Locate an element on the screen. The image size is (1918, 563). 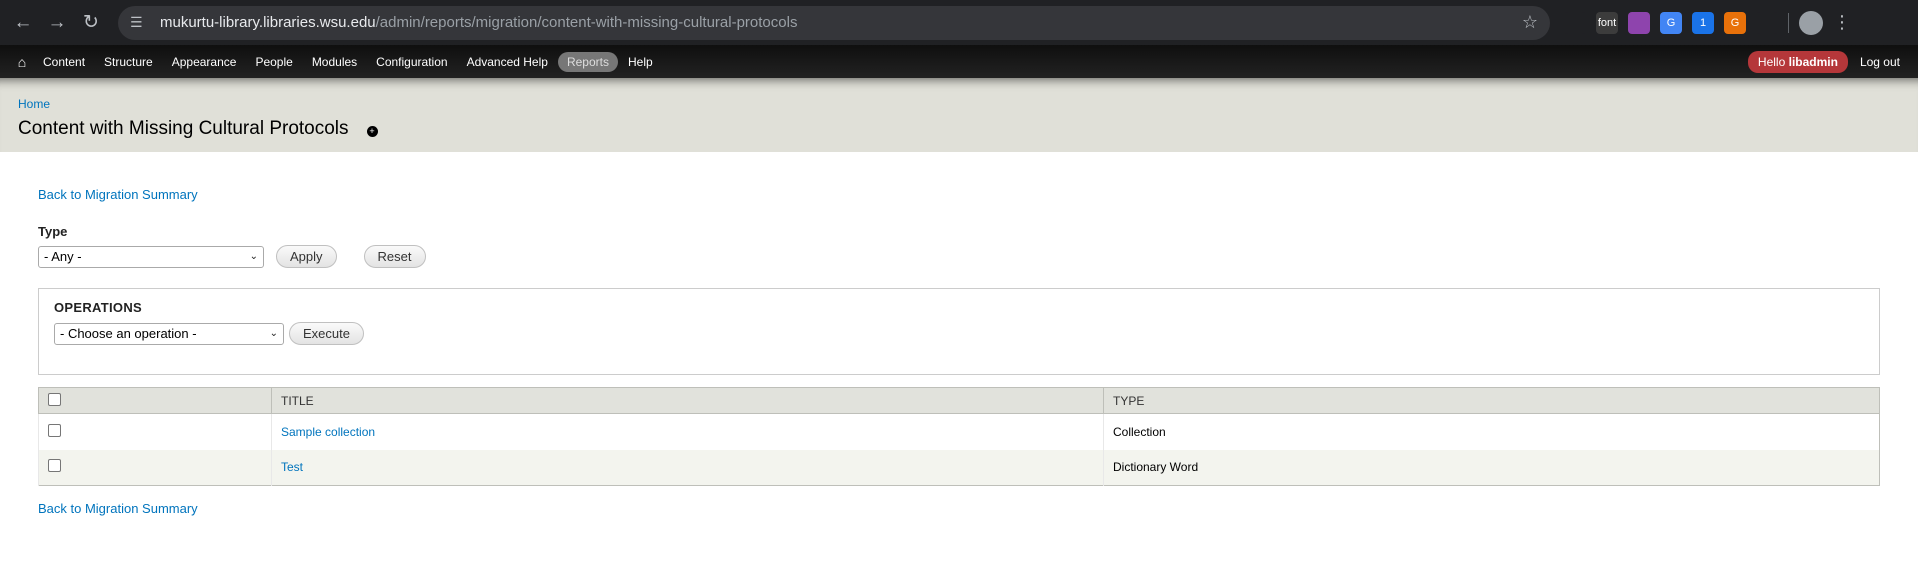
greeting-prefix: Hello is located at coordinates (1773, 61).